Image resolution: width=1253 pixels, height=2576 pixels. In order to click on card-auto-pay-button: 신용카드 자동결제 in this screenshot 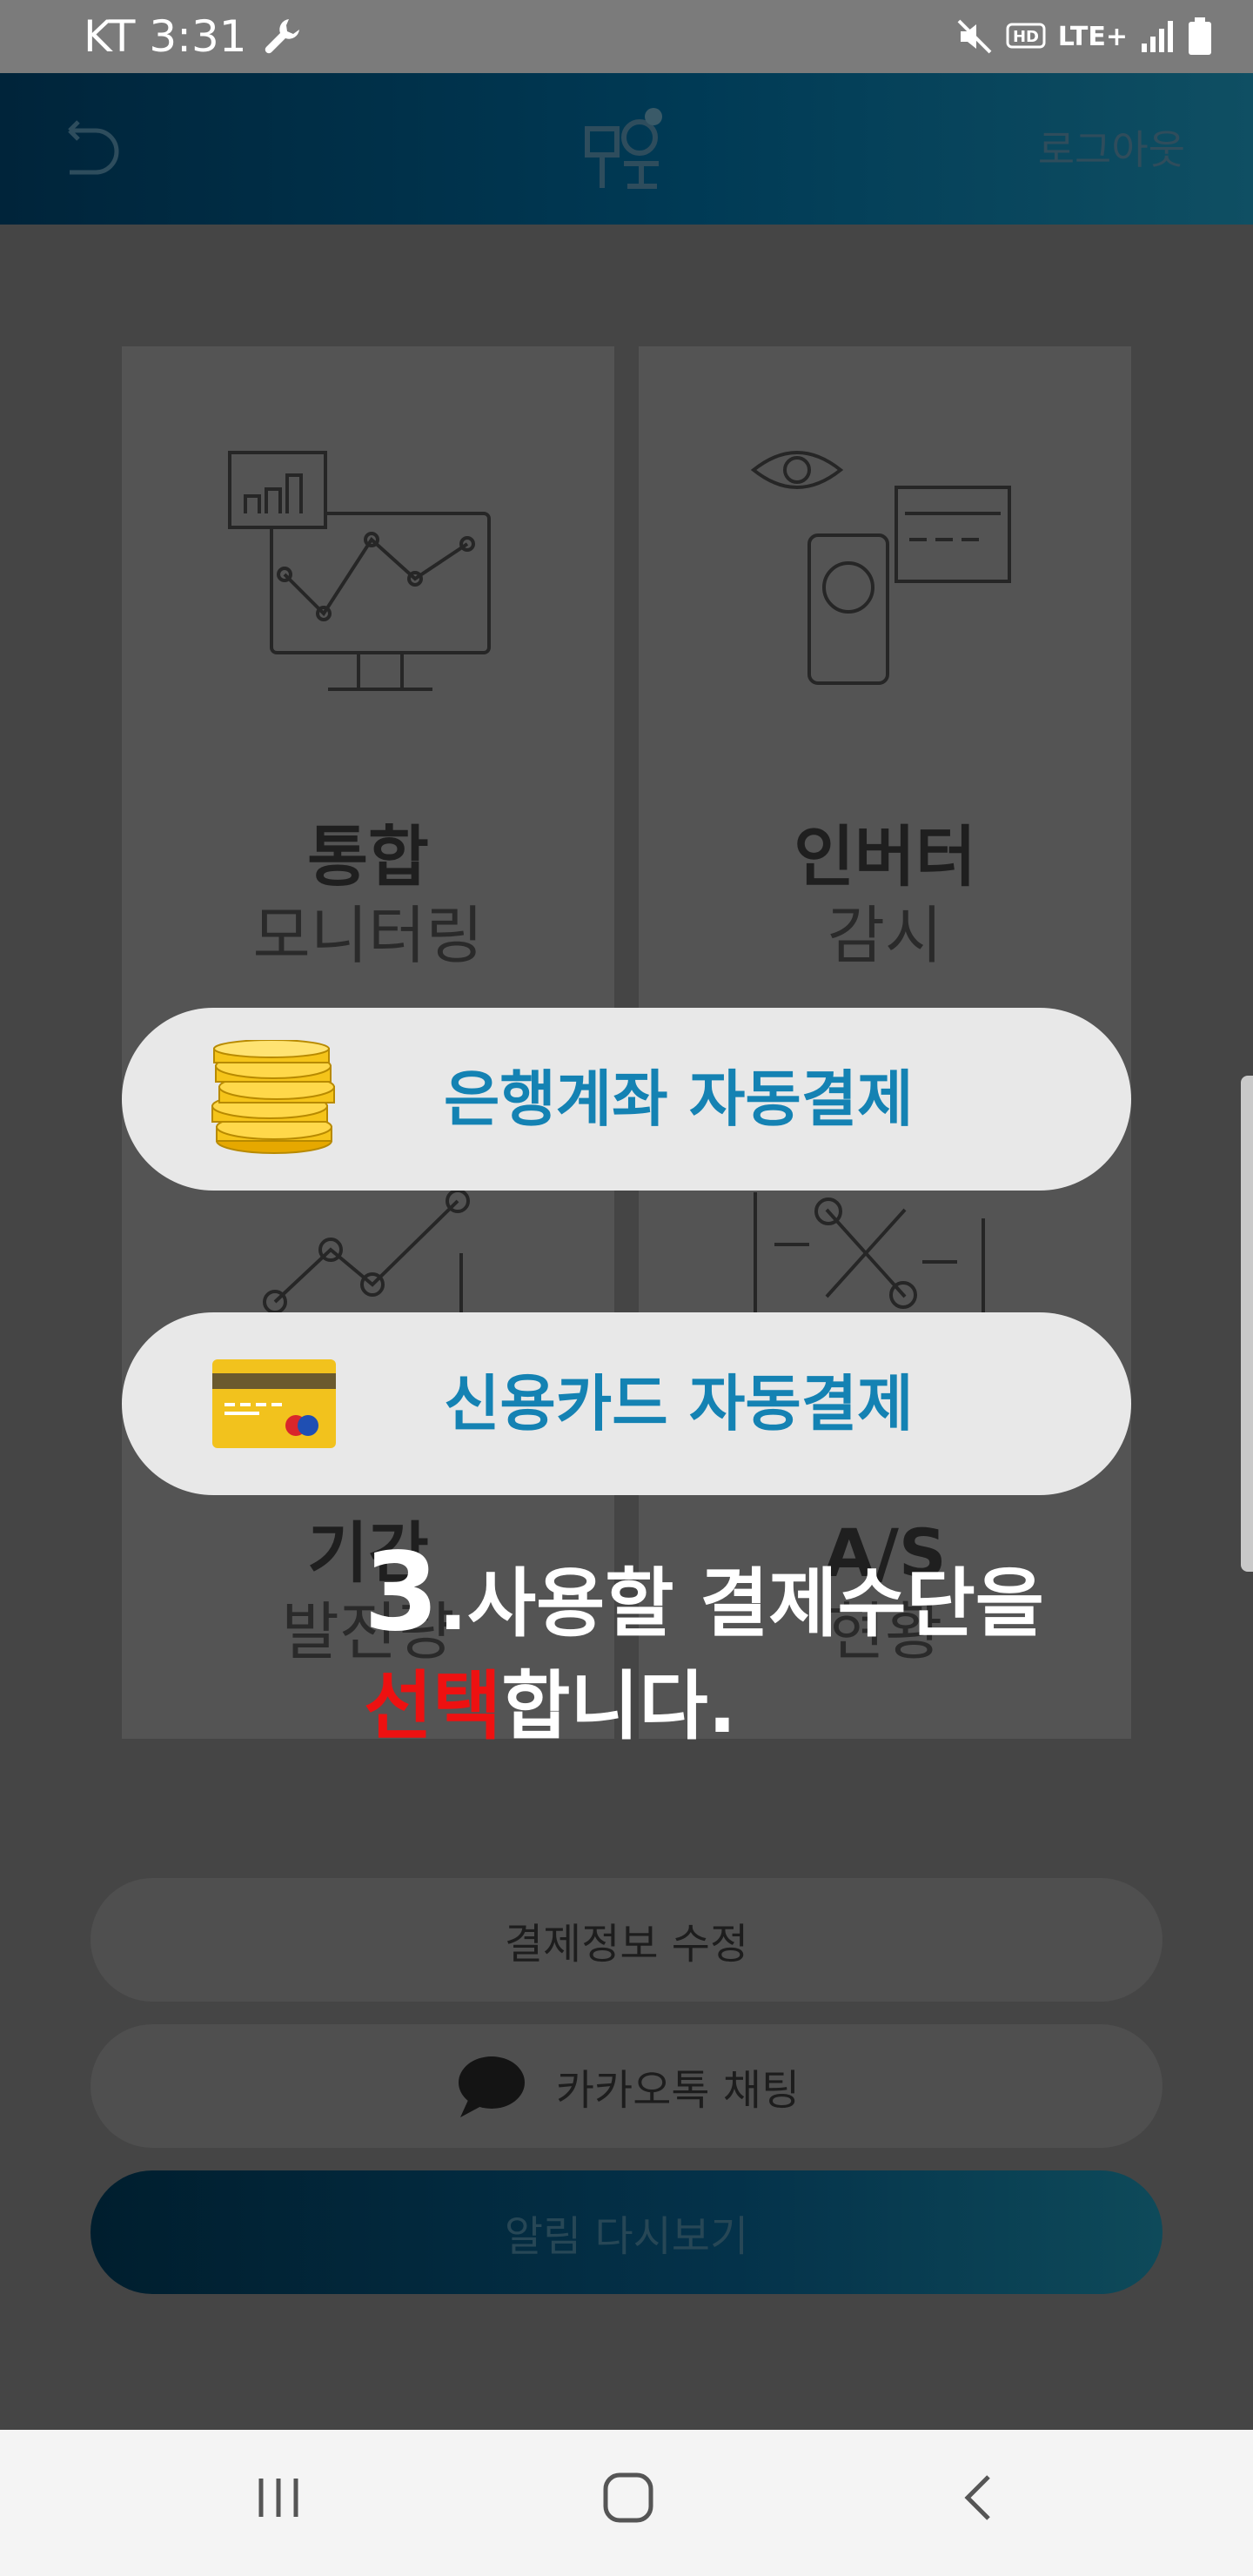, I will do `click(626, 1404)`.